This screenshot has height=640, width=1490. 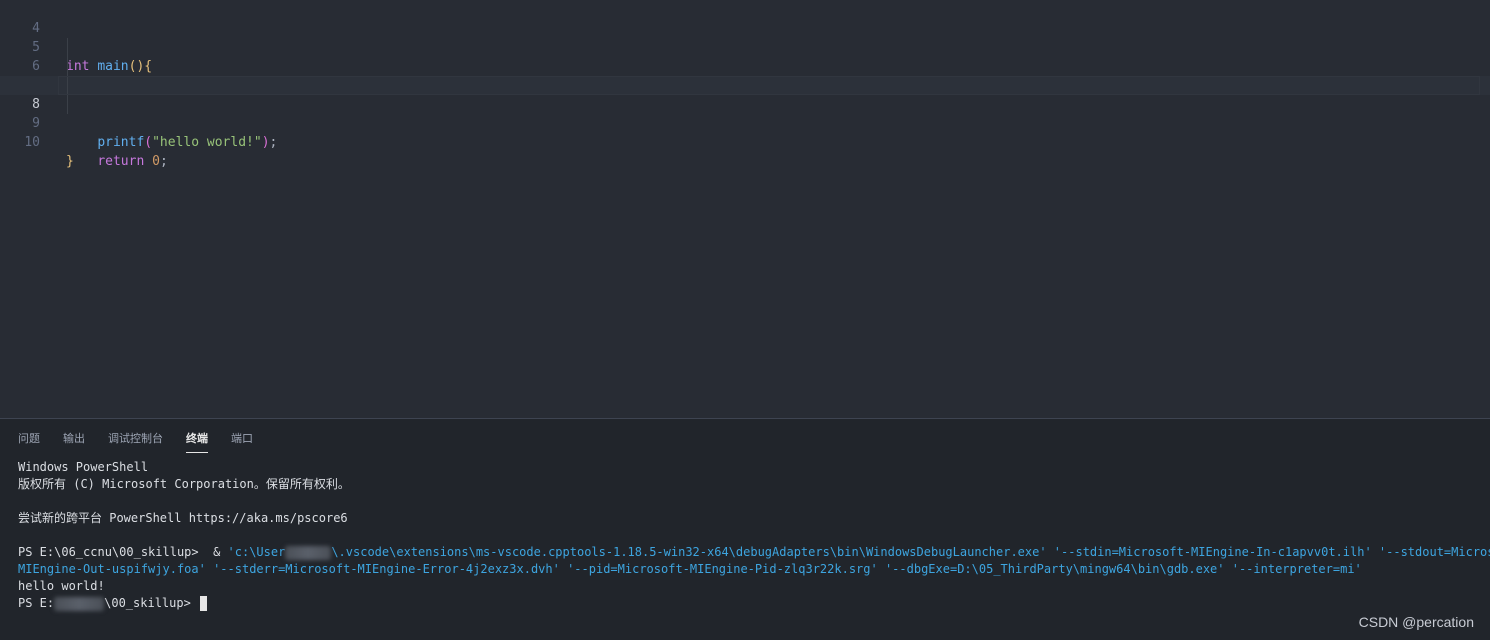 I want to click on redacted-path, so click(x=79, y=603).